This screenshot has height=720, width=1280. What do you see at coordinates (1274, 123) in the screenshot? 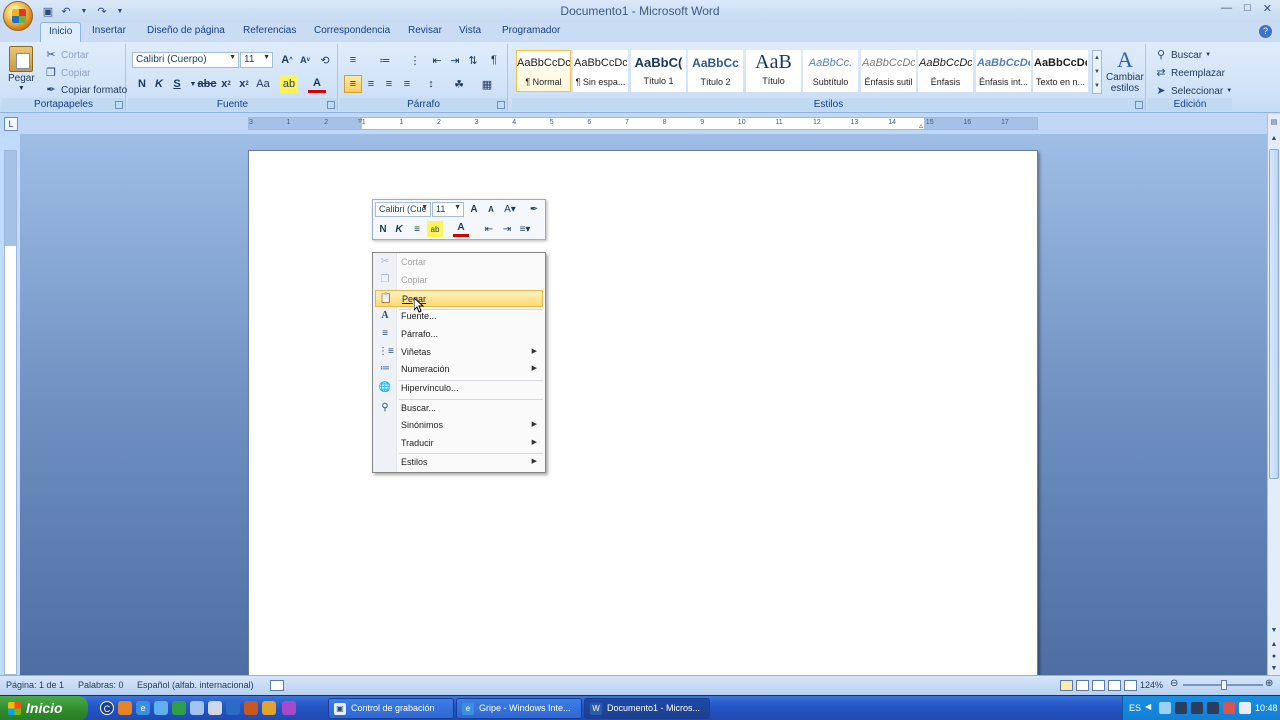
I see `ruler-toggle-icon: ▤` at bounding box center [1274, 123].